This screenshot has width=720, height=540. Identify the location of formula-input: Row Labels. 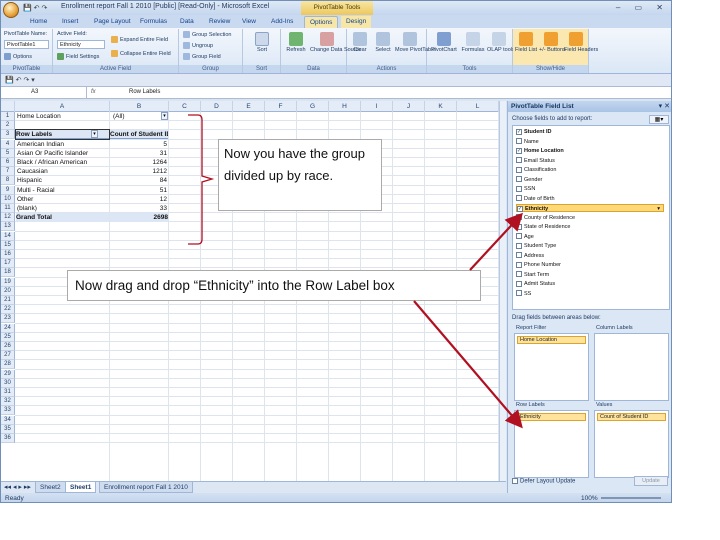
(144, 93).